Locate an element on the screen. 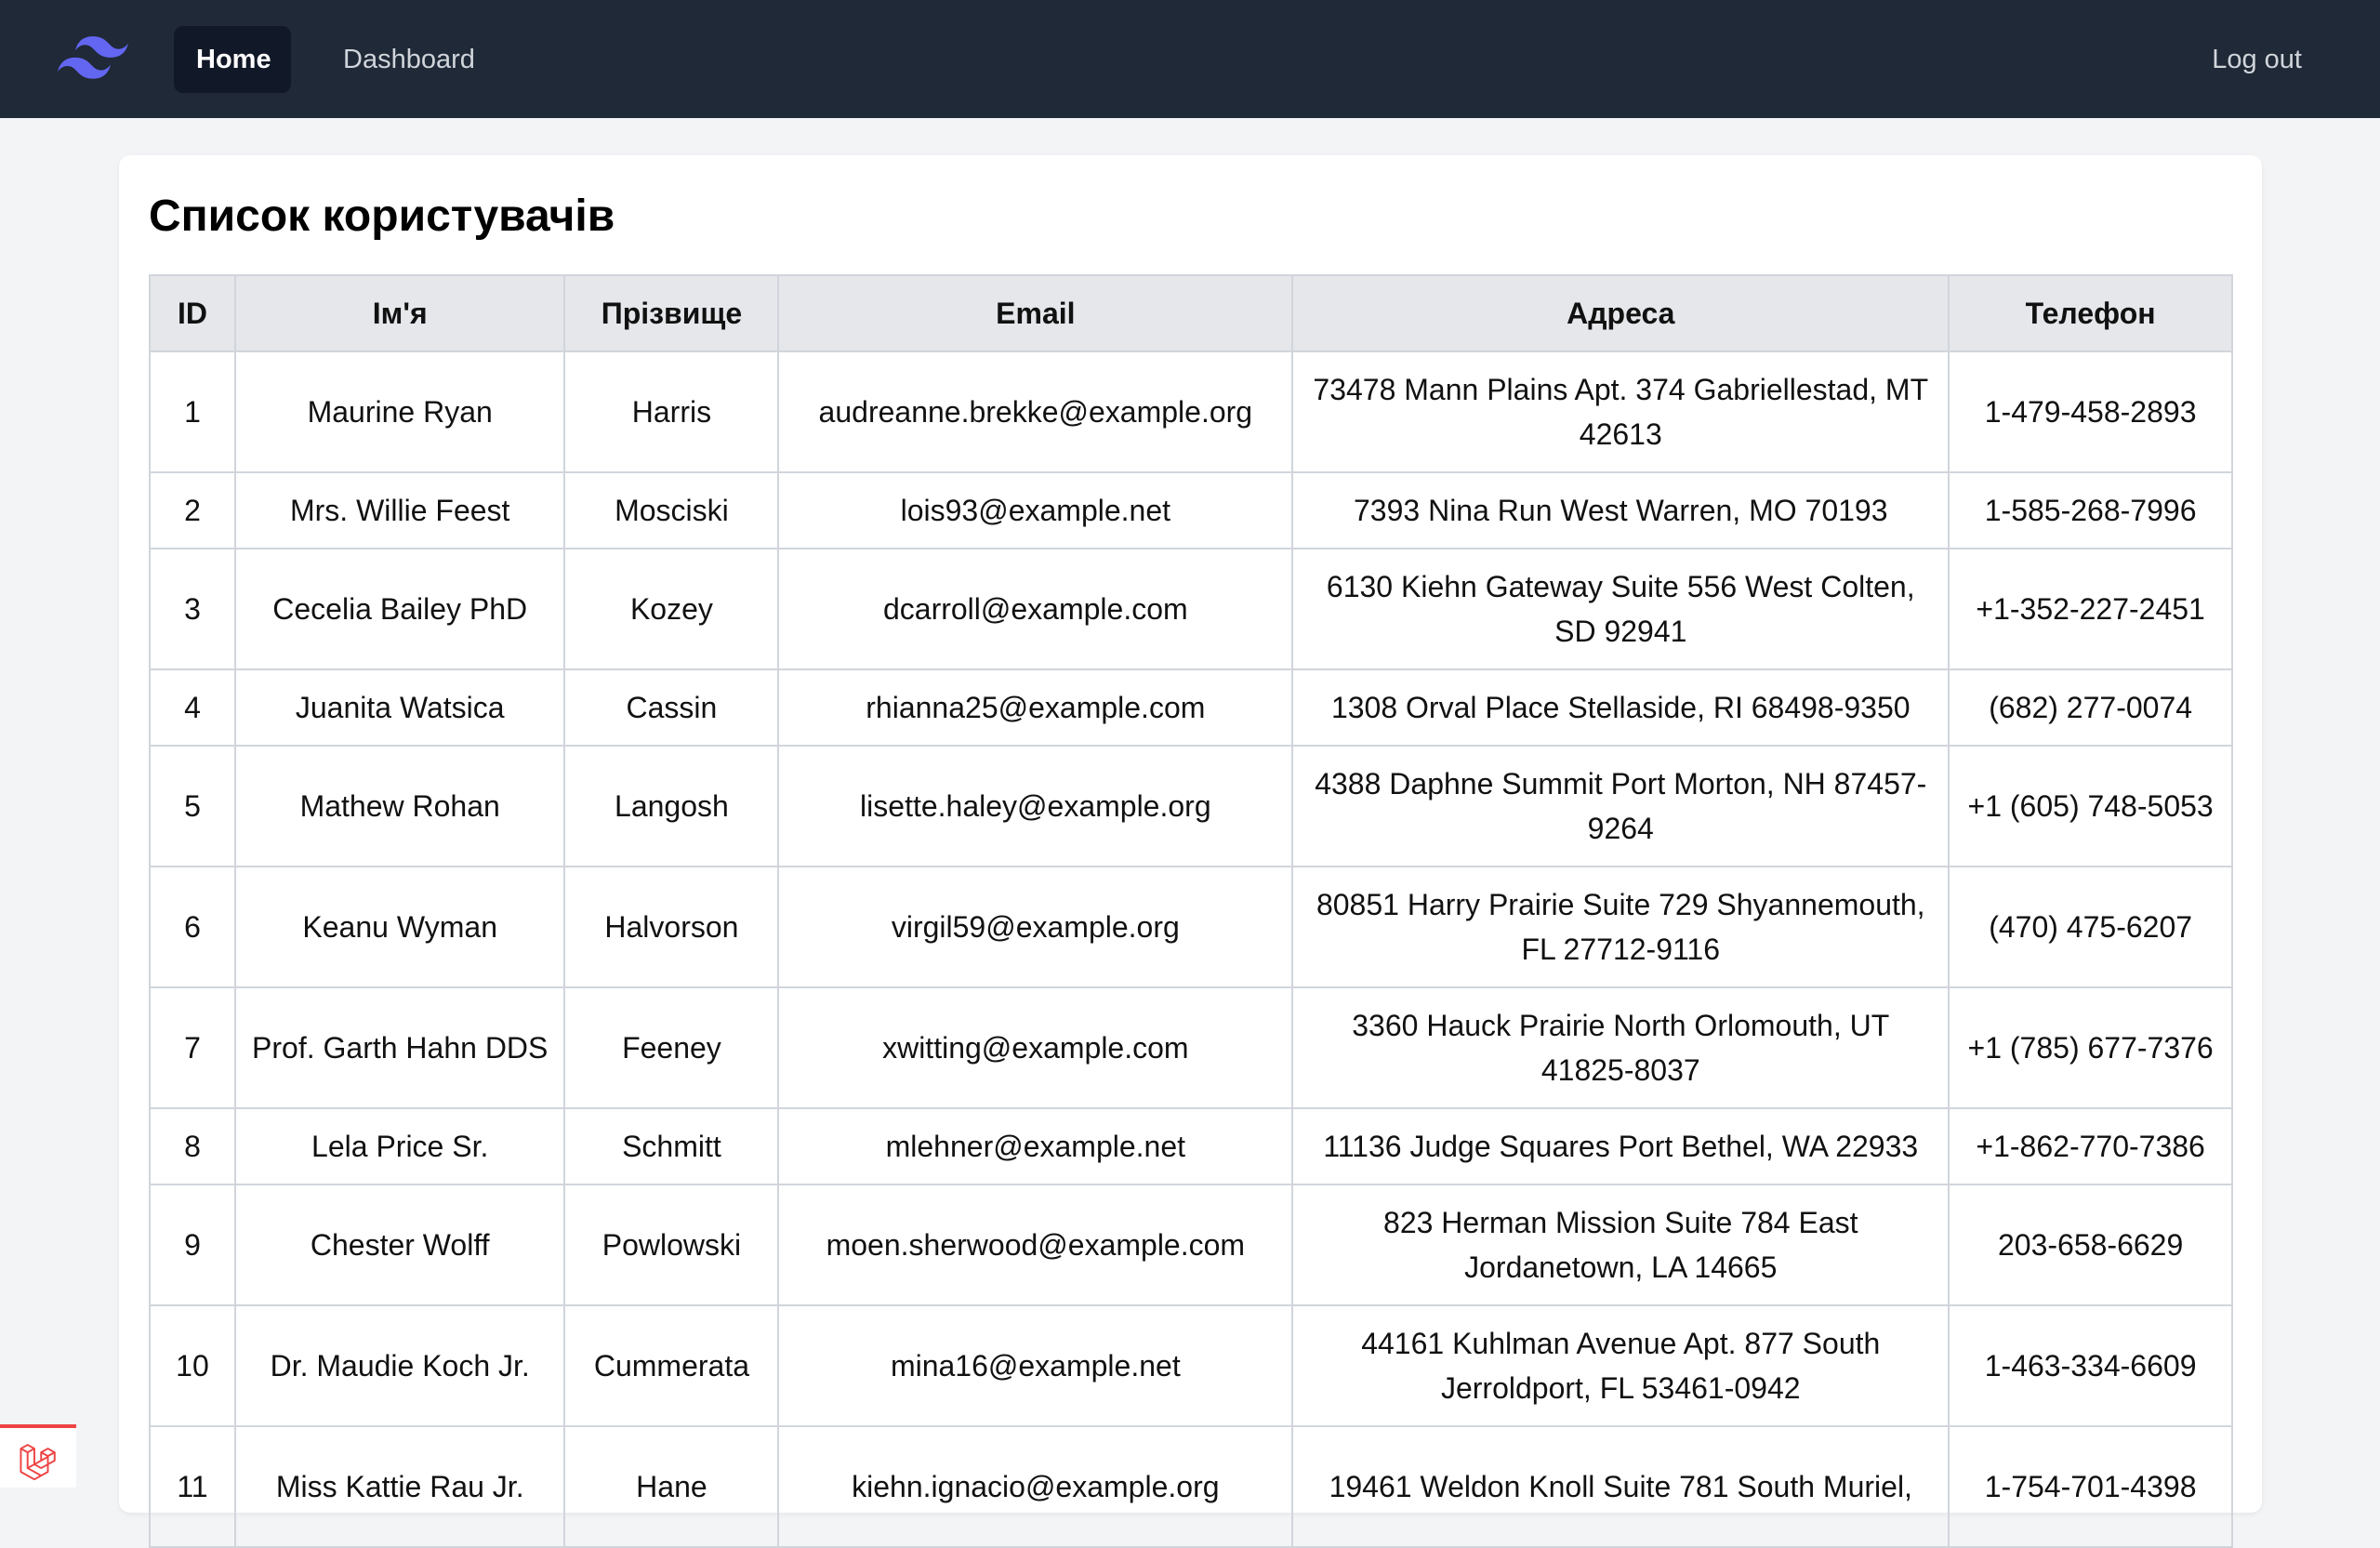 Image resolution: width=2380 pixels, height=1548 pixels. cell-first-name: Miss Kattie Rau Jr. is located at coordinates (399, 1486).